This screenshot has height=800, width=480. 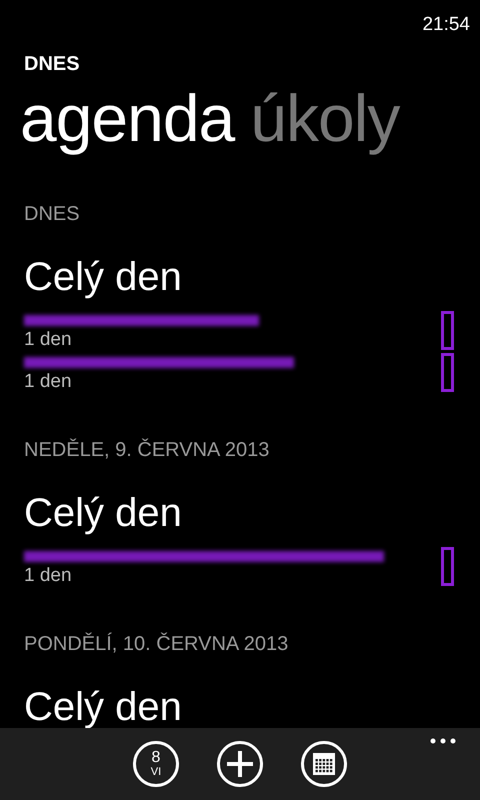 What do you see at coordinates (52, 64) in the screenshot?
I see `app-title: DNES` at bounding box center [52, 64].